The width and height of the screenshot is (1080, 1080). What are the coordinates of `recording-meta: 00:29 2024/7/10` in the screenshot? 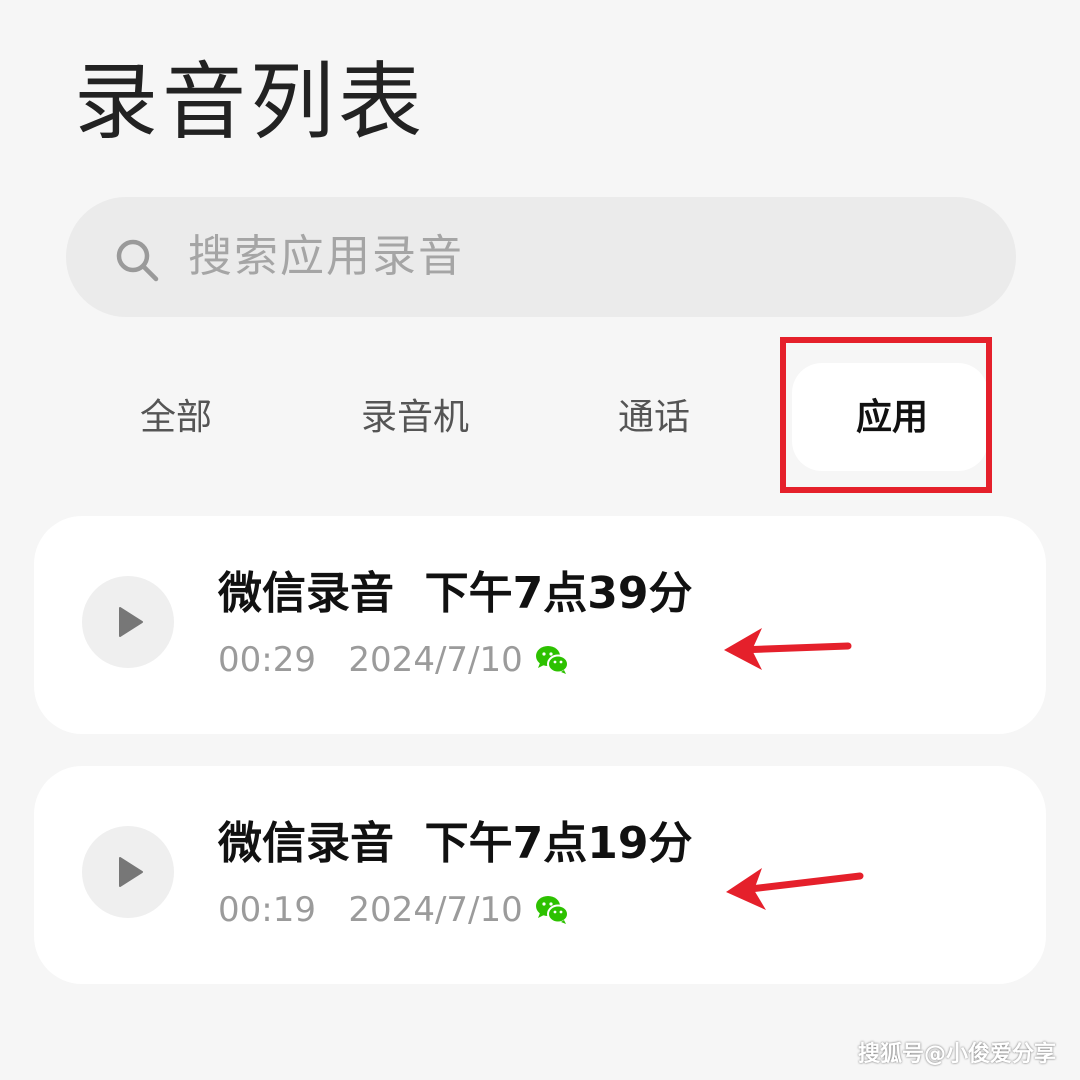 It's located at (393, 660).